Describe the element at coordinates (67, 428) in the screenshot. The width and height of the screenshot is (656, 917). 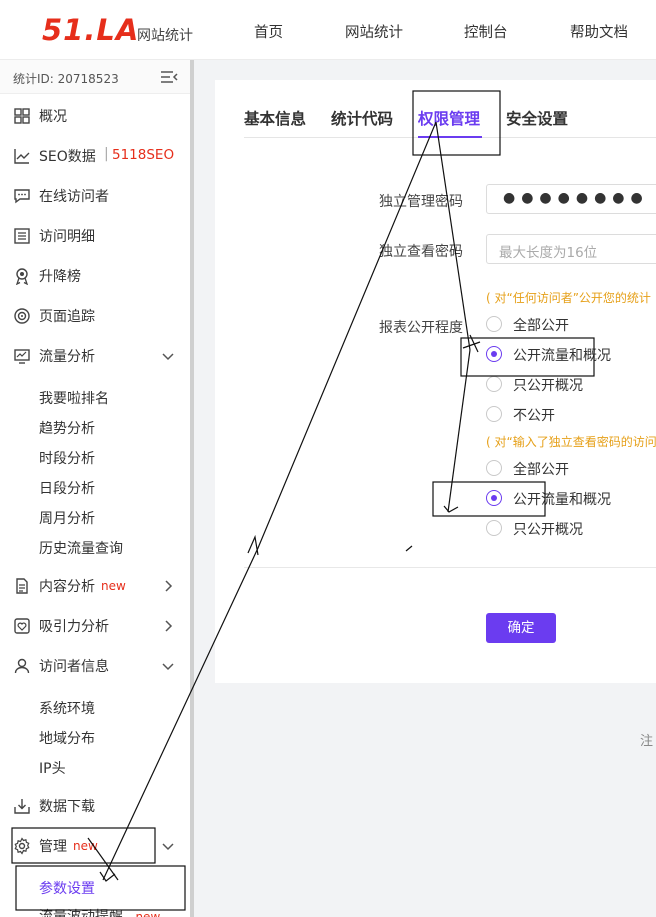
I see `sidebar-subitem: 趋势分析` at that location.